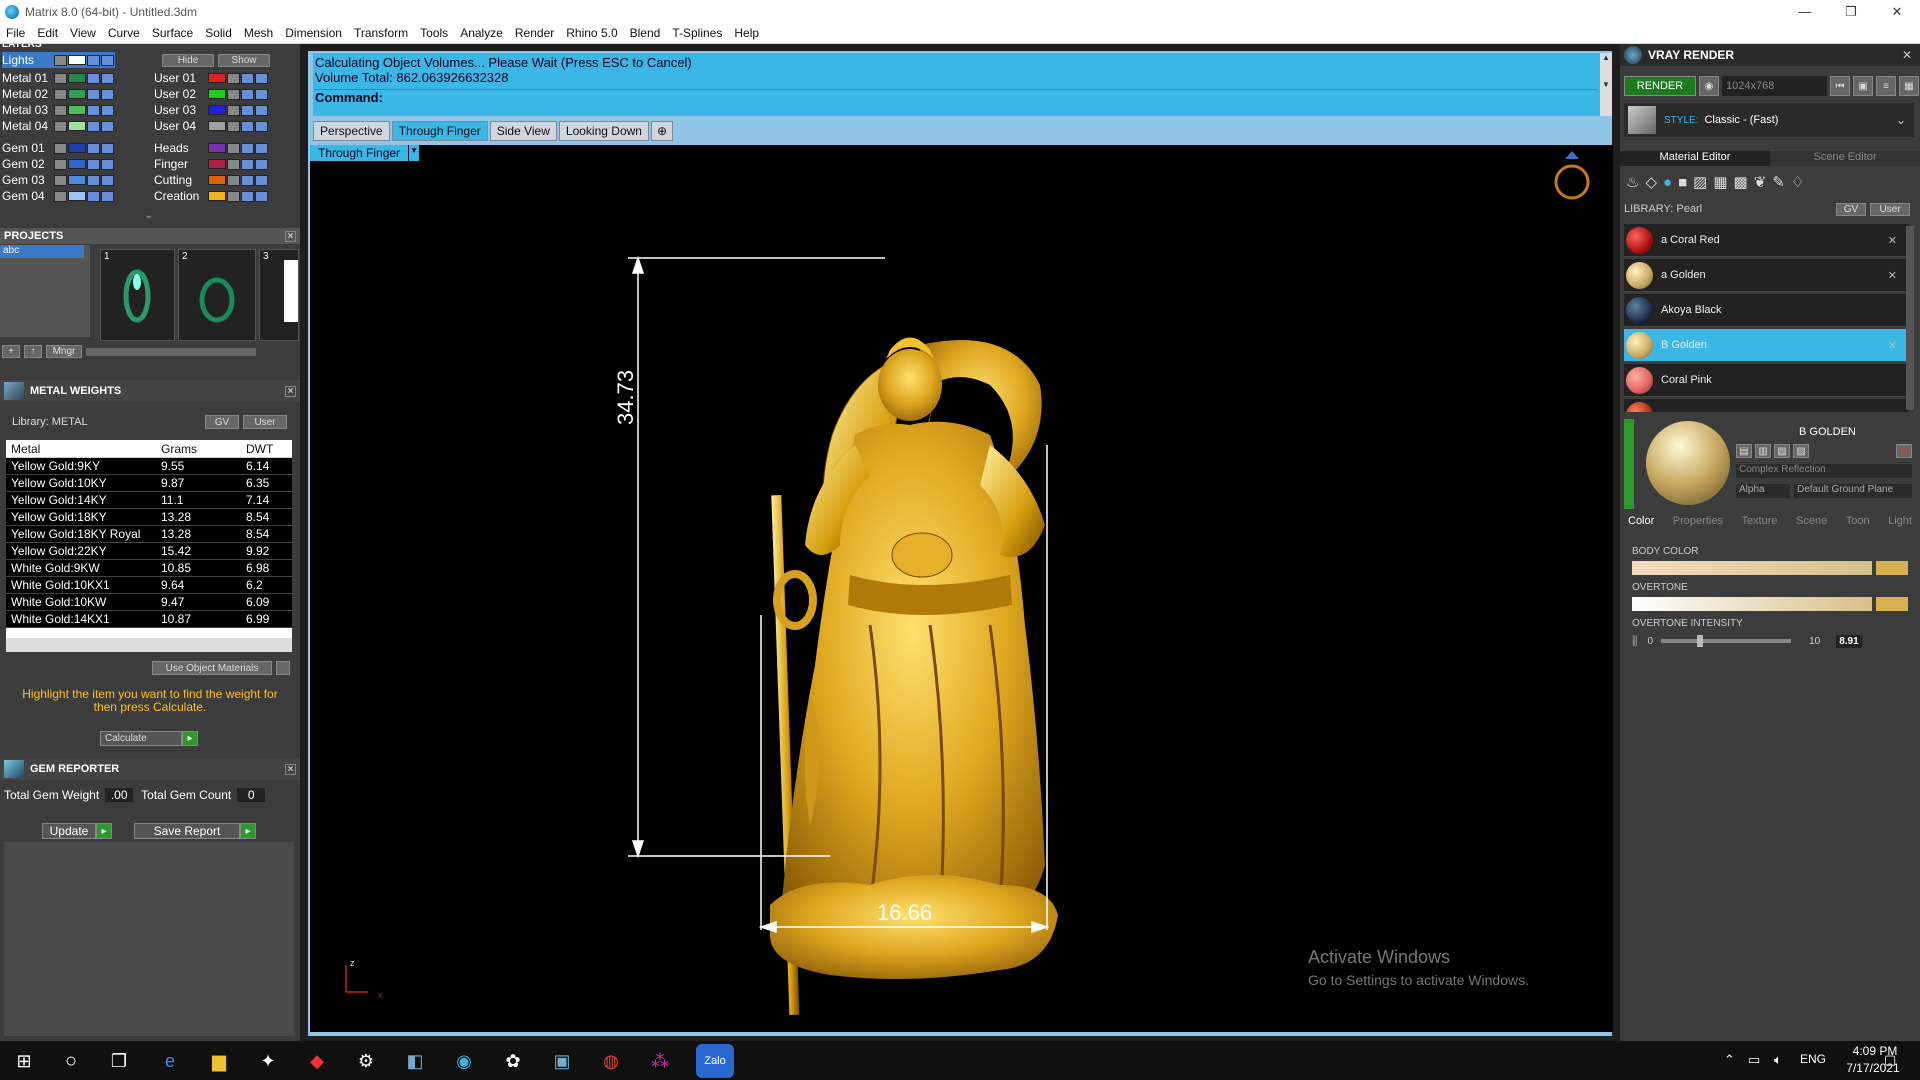  Describe the element at coordinates (1766, 345) in the screenshot. I see `material-item: B Golden ✕` at that location.